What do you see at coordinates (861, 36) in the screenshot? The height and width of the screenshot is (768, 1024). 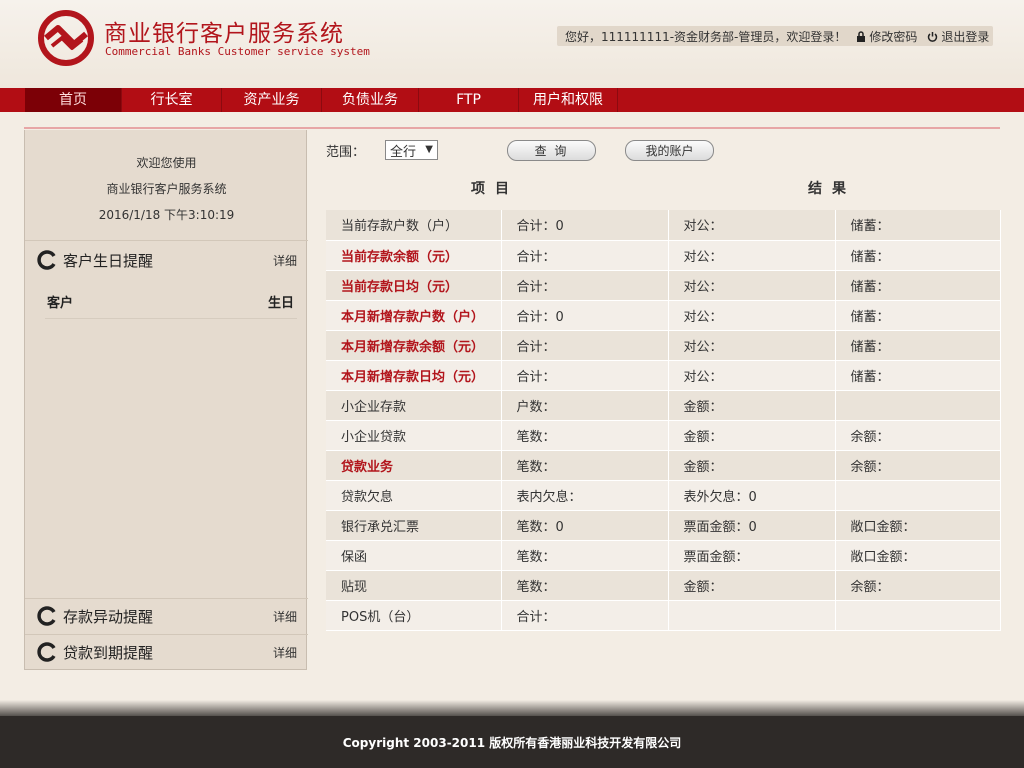 I see `lock-icon` at bounding box center [861, 36].